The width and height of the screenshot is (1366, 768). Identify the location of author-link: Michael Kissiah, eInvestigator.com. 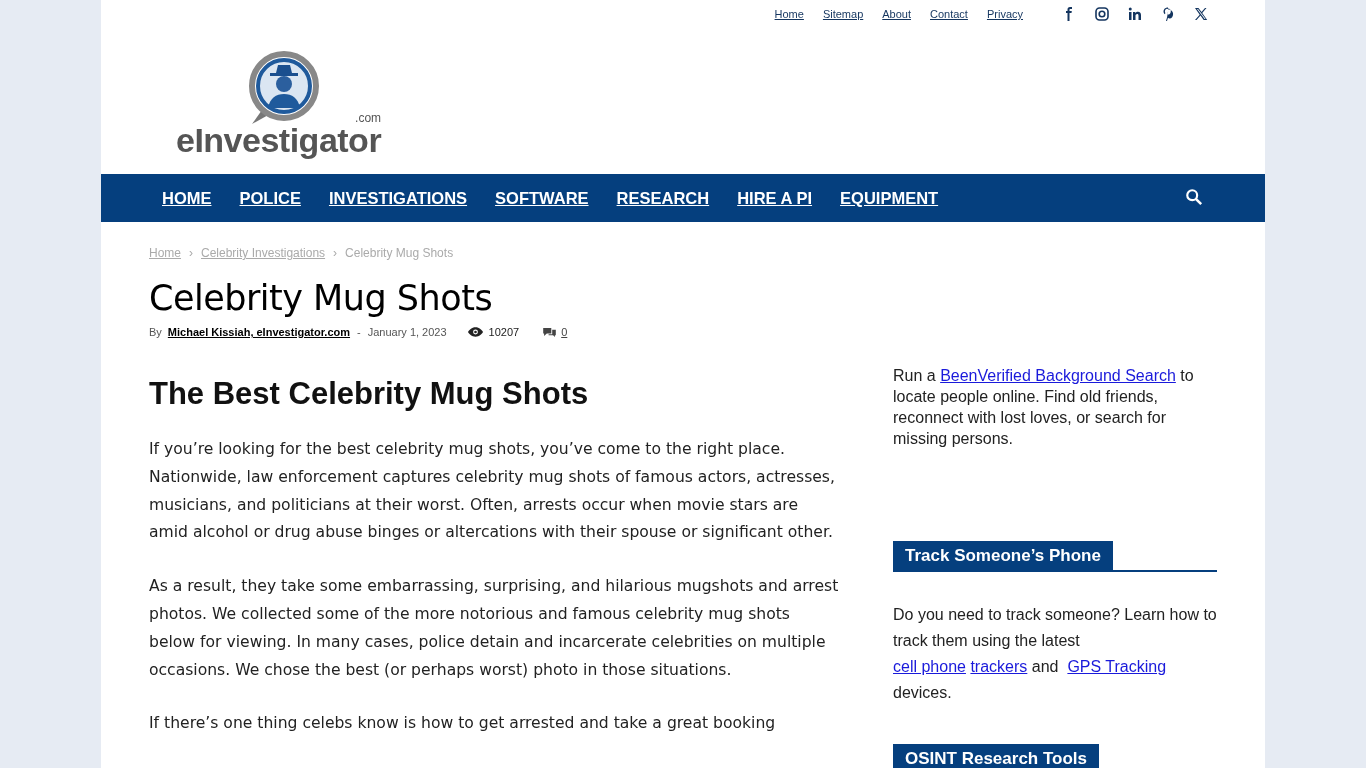
(259, 332).